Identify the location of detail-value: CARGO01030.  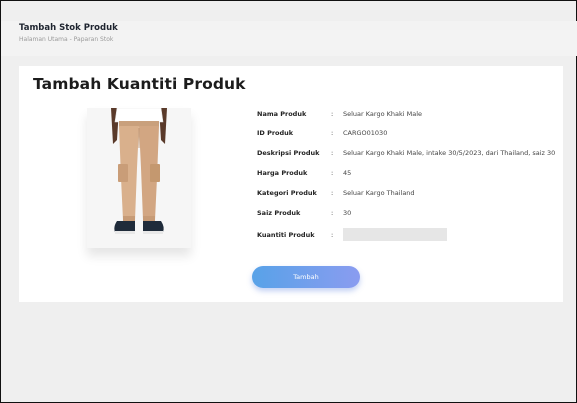
(365, 133).